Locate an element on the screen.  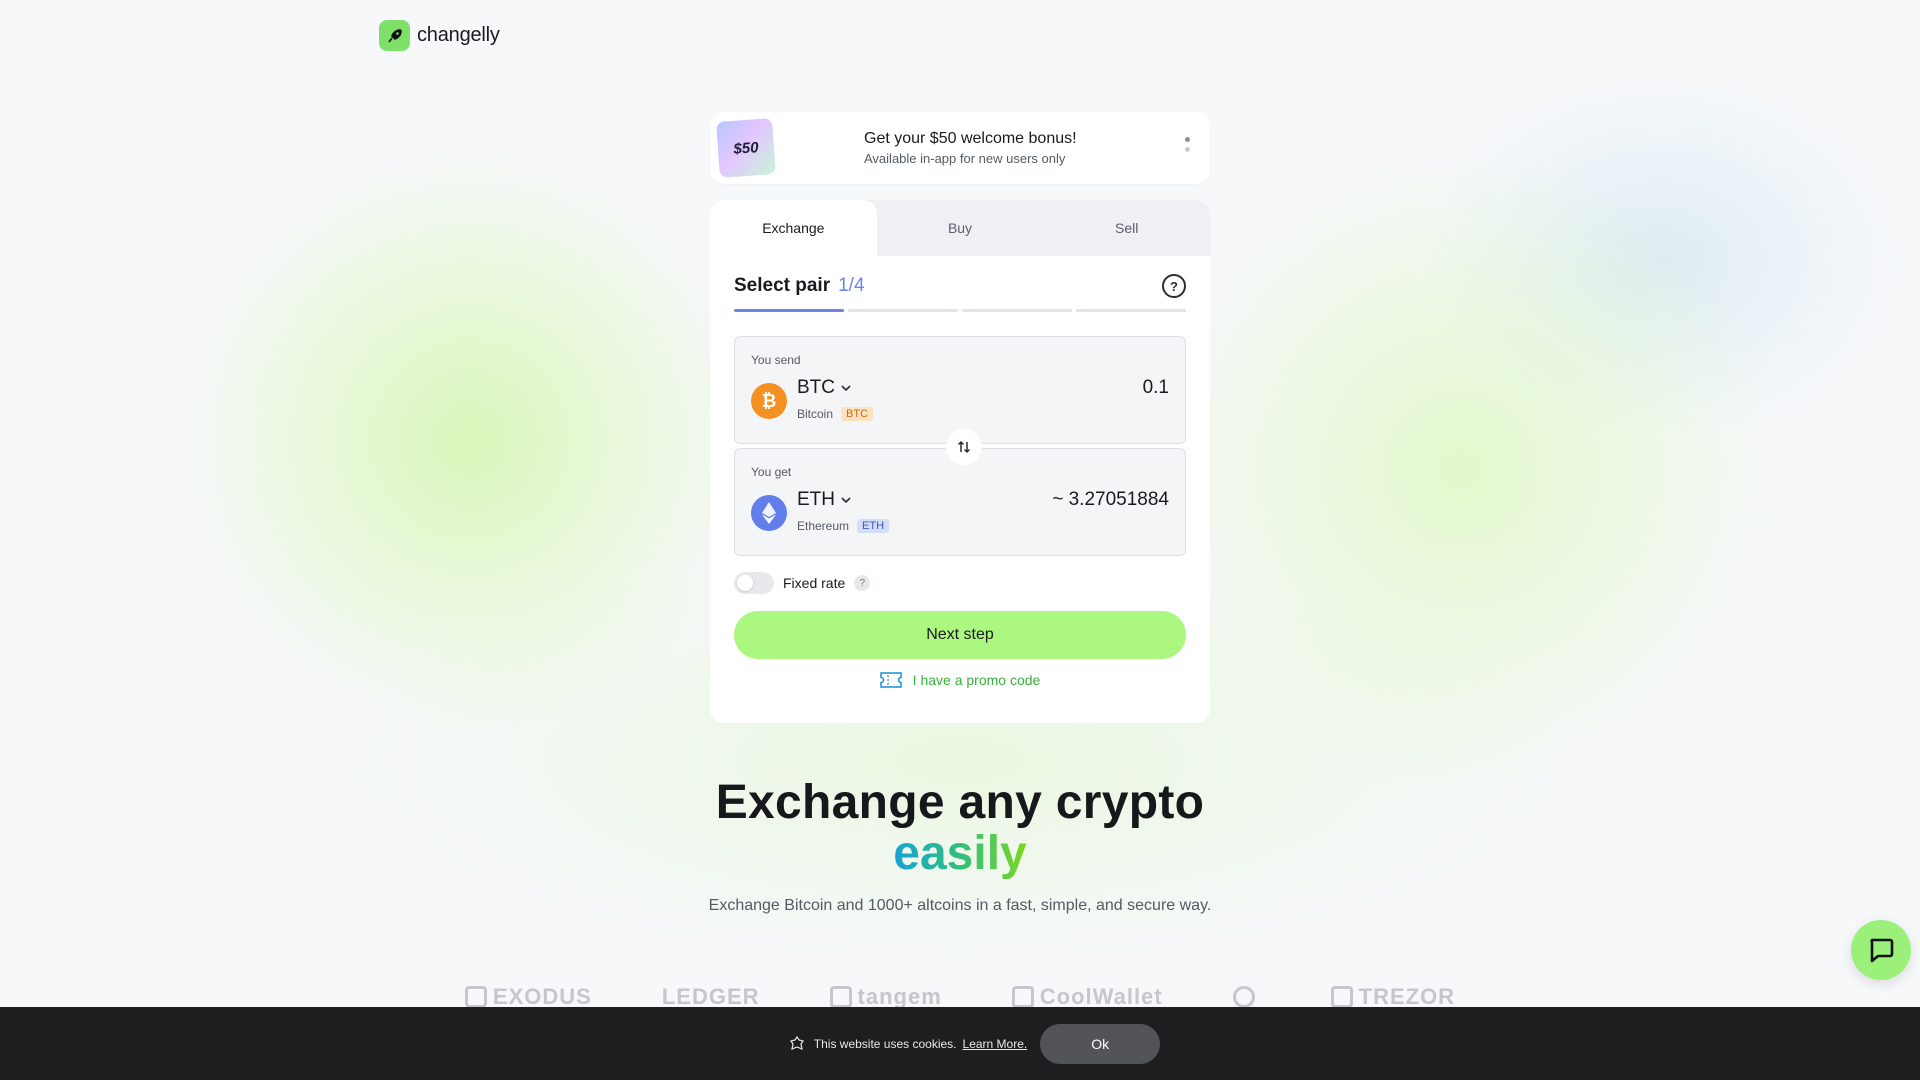
get-network-badge: ETH is located at coordinates (873, 526).